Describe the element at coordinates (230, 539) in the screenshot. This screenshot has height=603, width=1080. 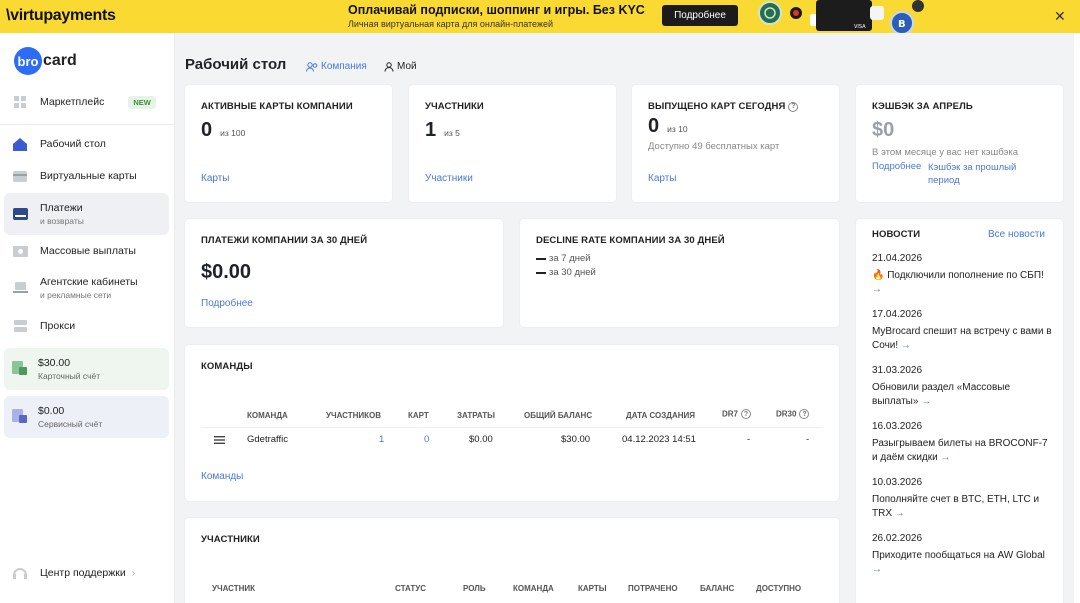
I see `card-title: УЧАСТНИКИ` at that location.